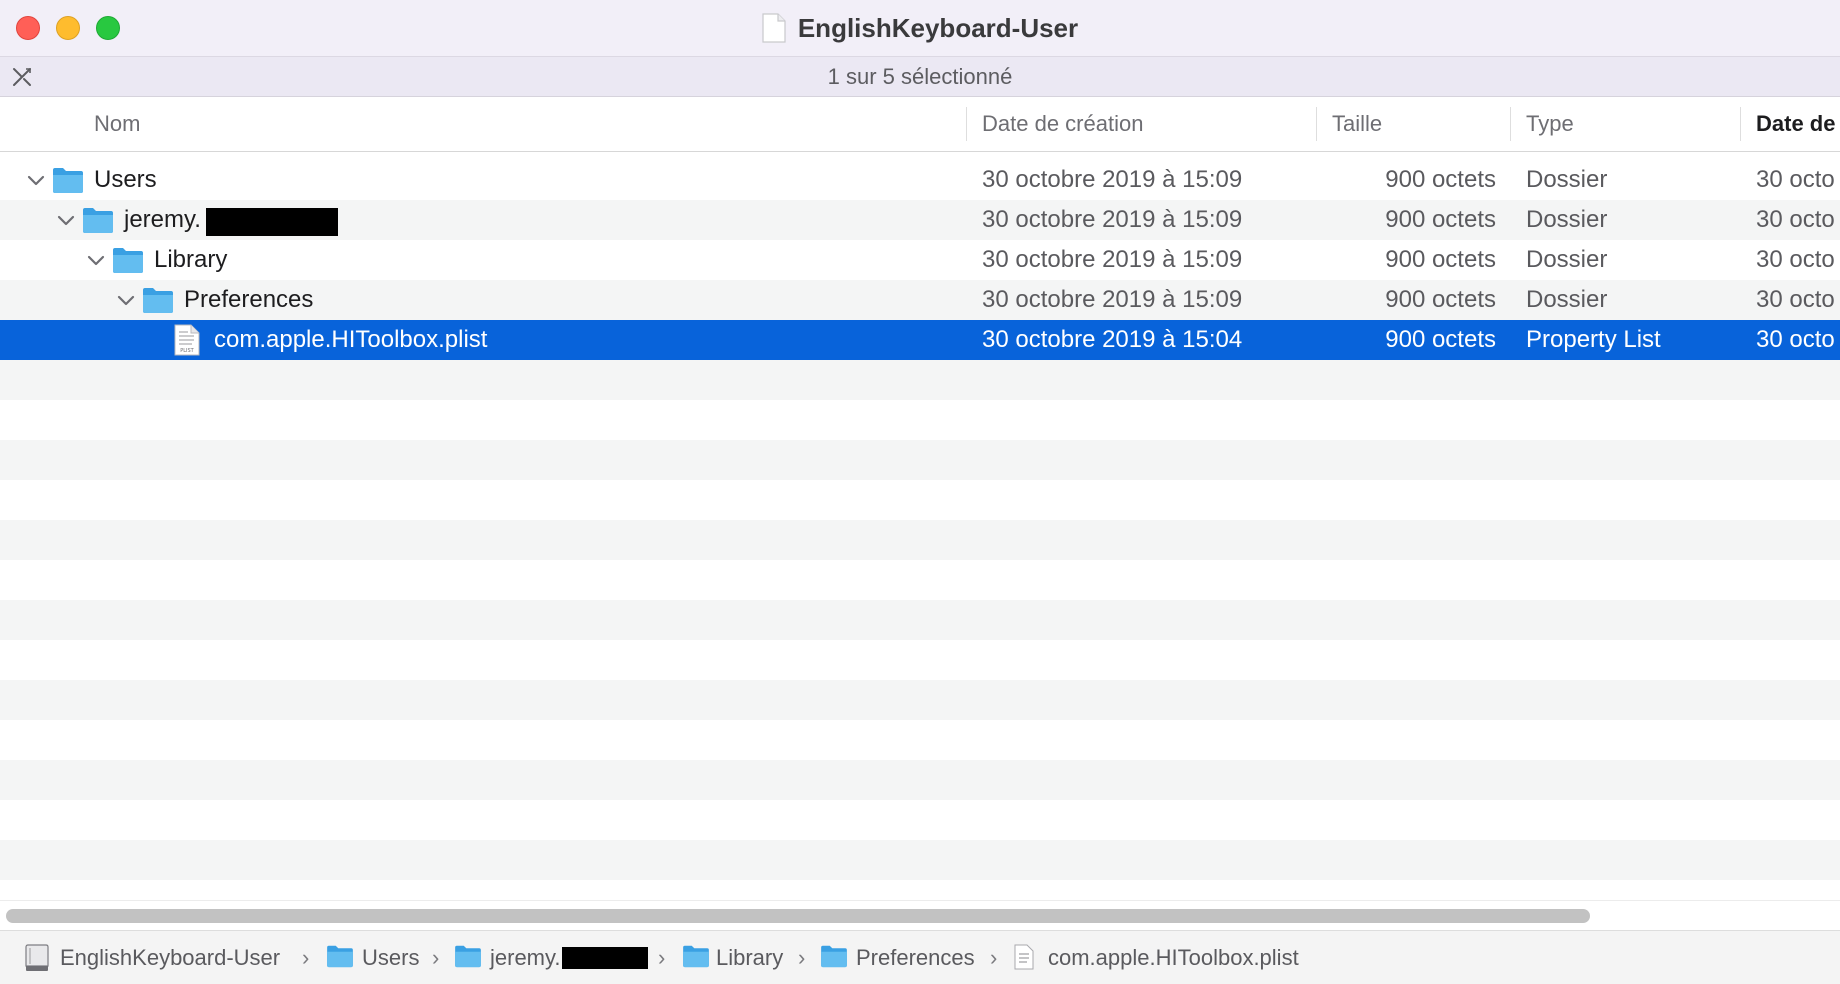 The image size is (1840, 984). I want to click on row-name: Library, so click(191, 259).